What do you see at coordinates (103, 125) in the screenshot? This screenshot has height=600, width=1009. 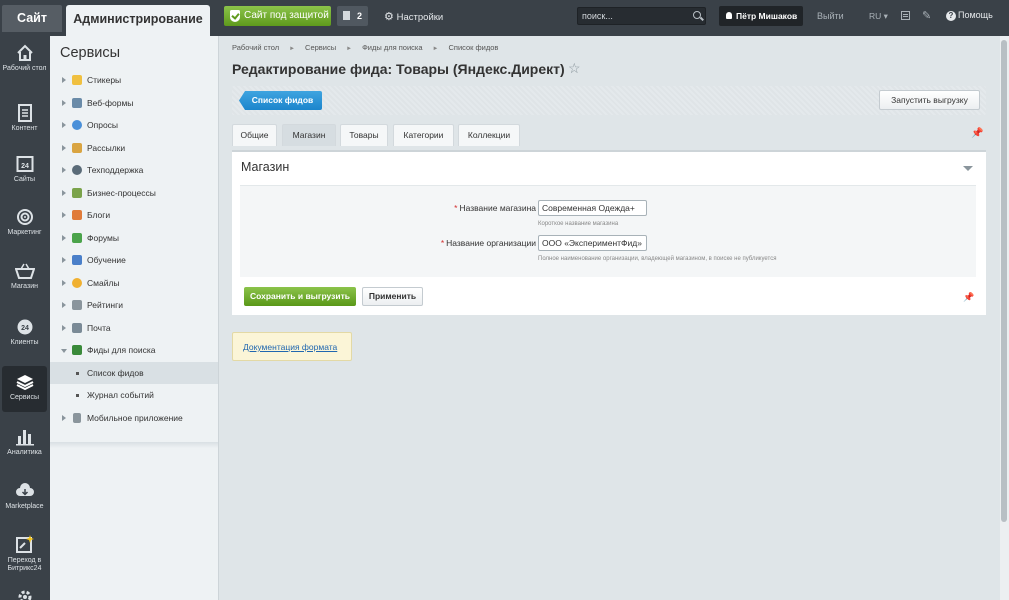 I see `services-item-label: Опросы` at bounding box center [103, 125].